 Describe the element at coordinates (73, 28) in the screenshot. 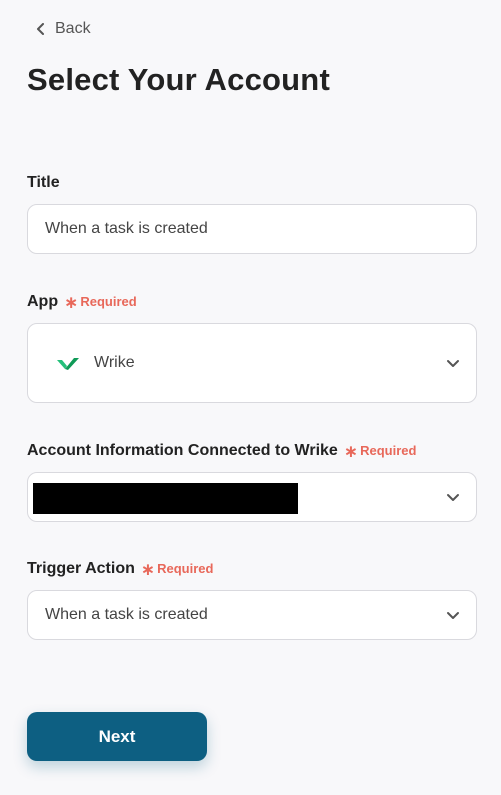

I see `back-label: Back` at that location.